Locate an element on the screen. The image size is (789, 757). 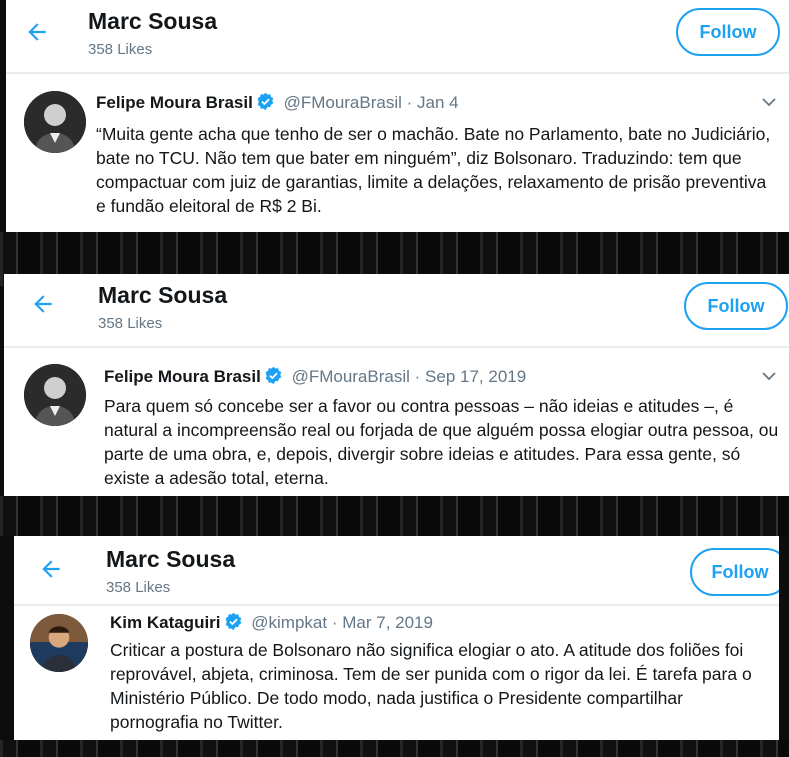
tweet-date: Sep 17, 2019 is located at coordinates (475, 376).